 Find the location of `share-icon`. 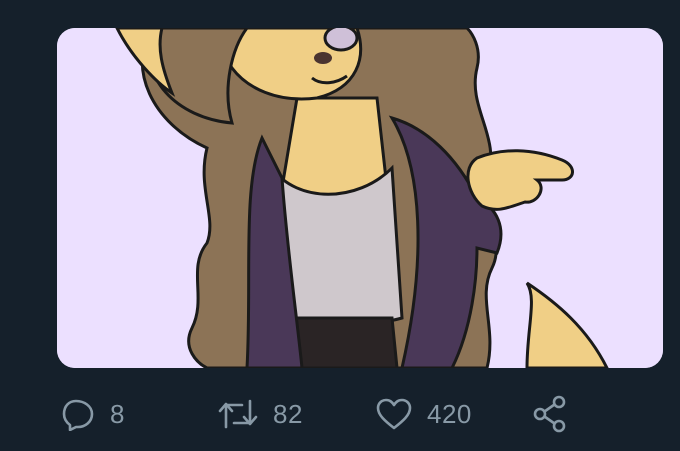

share-icon is located at coordinates (550, 414).